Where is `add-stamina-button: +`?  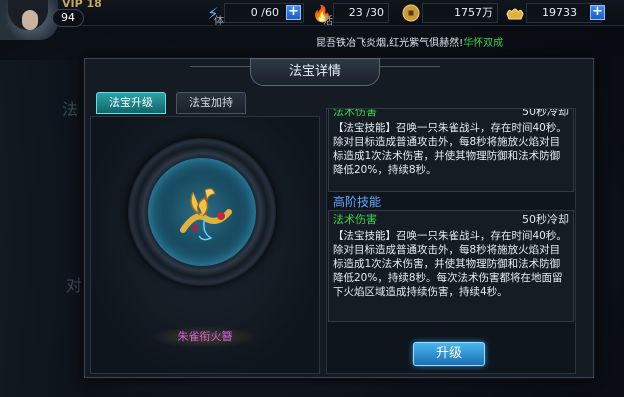 add-stamina-button: + is located at coordinates (293, 12).